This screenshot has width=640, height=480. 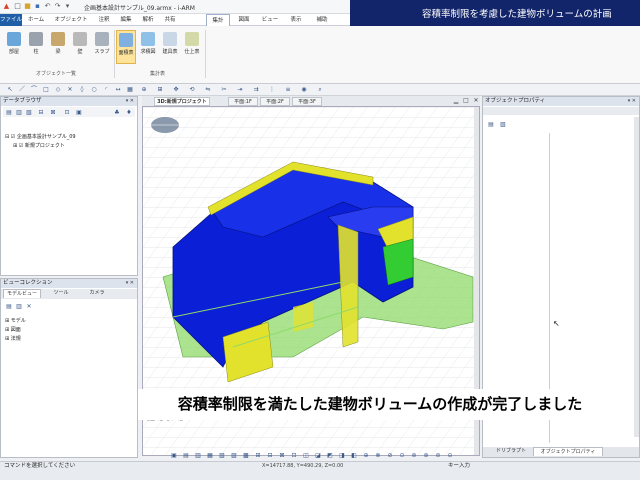 I want to click on tab-view: ビュー, so click(x=270, y=20).